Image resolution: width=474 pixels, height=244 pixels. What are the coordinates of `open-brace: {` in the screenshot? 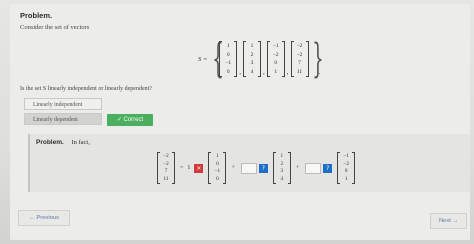 It's located at (218, 59).